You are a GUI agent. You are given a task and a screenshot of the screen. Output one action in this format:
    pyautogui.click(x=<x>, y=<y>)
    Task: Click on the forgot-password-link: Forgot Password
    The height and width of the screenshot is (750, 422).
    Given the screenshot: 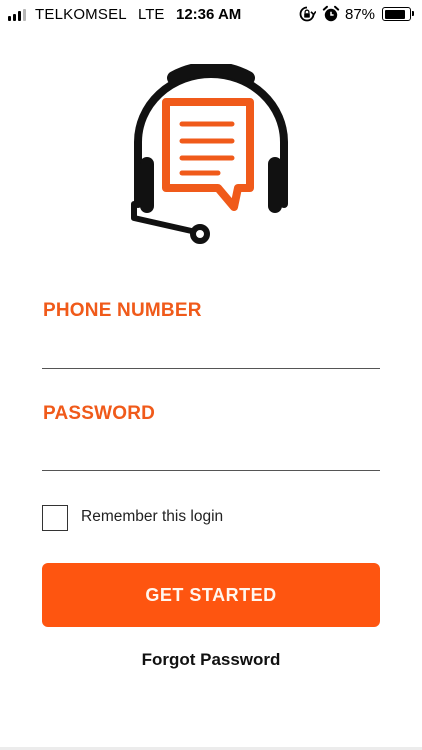 What is the action you would take?
    pyautogui.click(x=211, y=660)
    